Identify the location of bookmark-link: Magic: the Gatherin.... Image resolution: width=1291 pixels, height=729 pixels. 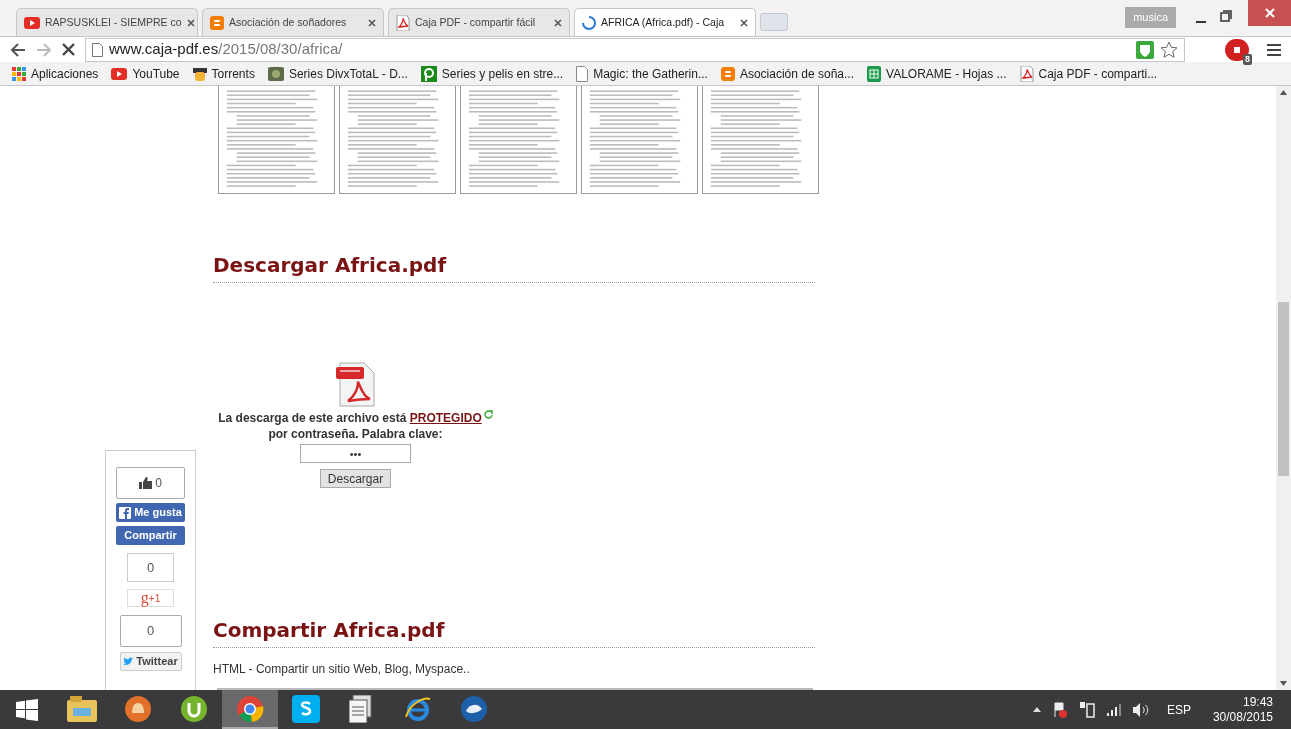
(642, 73).